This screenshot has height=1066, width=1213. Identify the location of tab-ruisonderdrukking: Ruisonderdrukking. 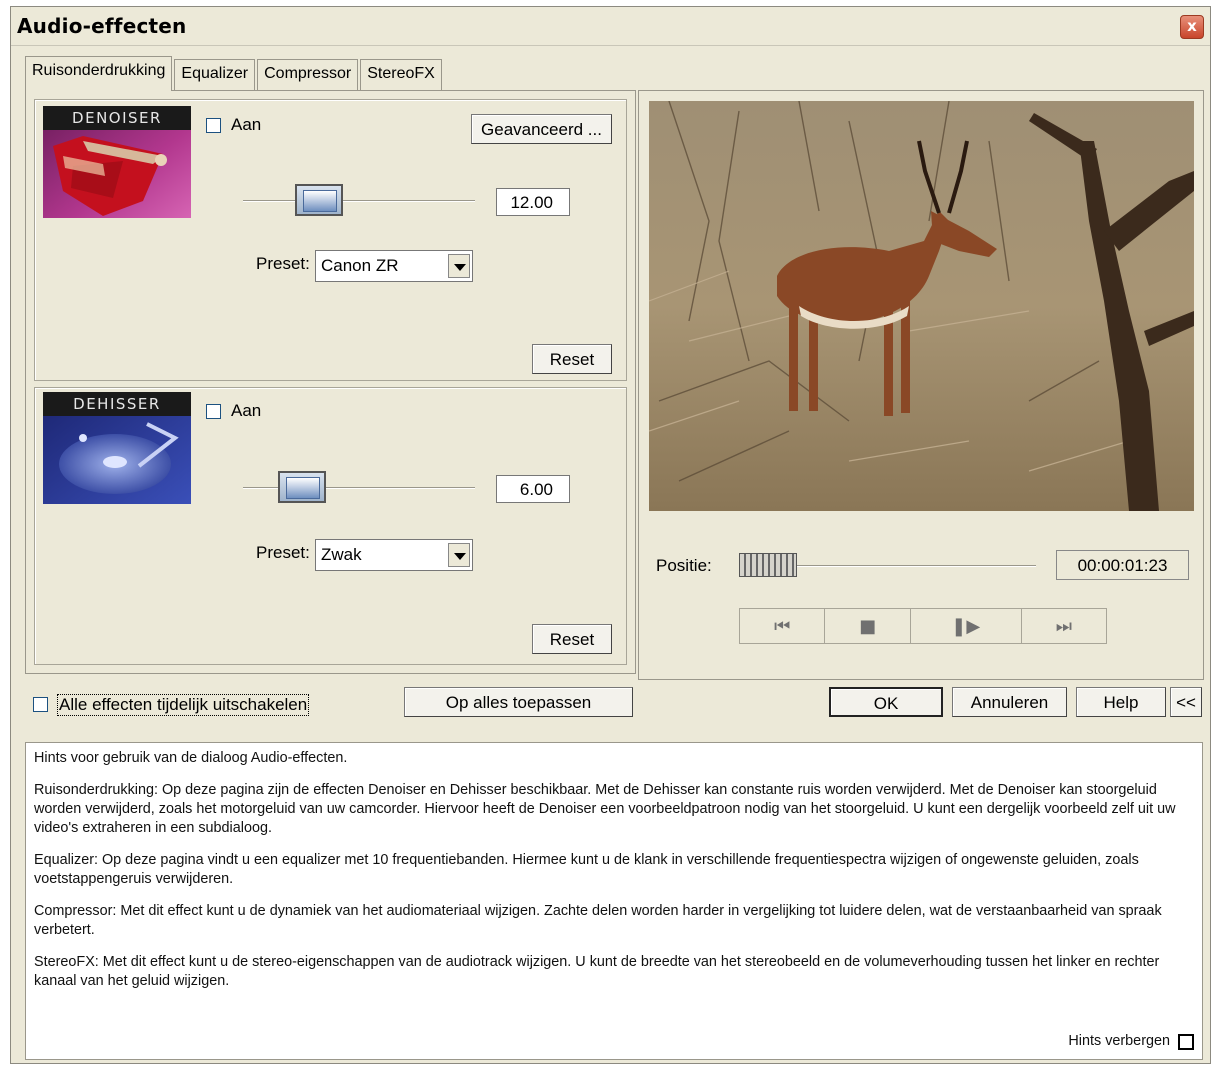
(99, 73).